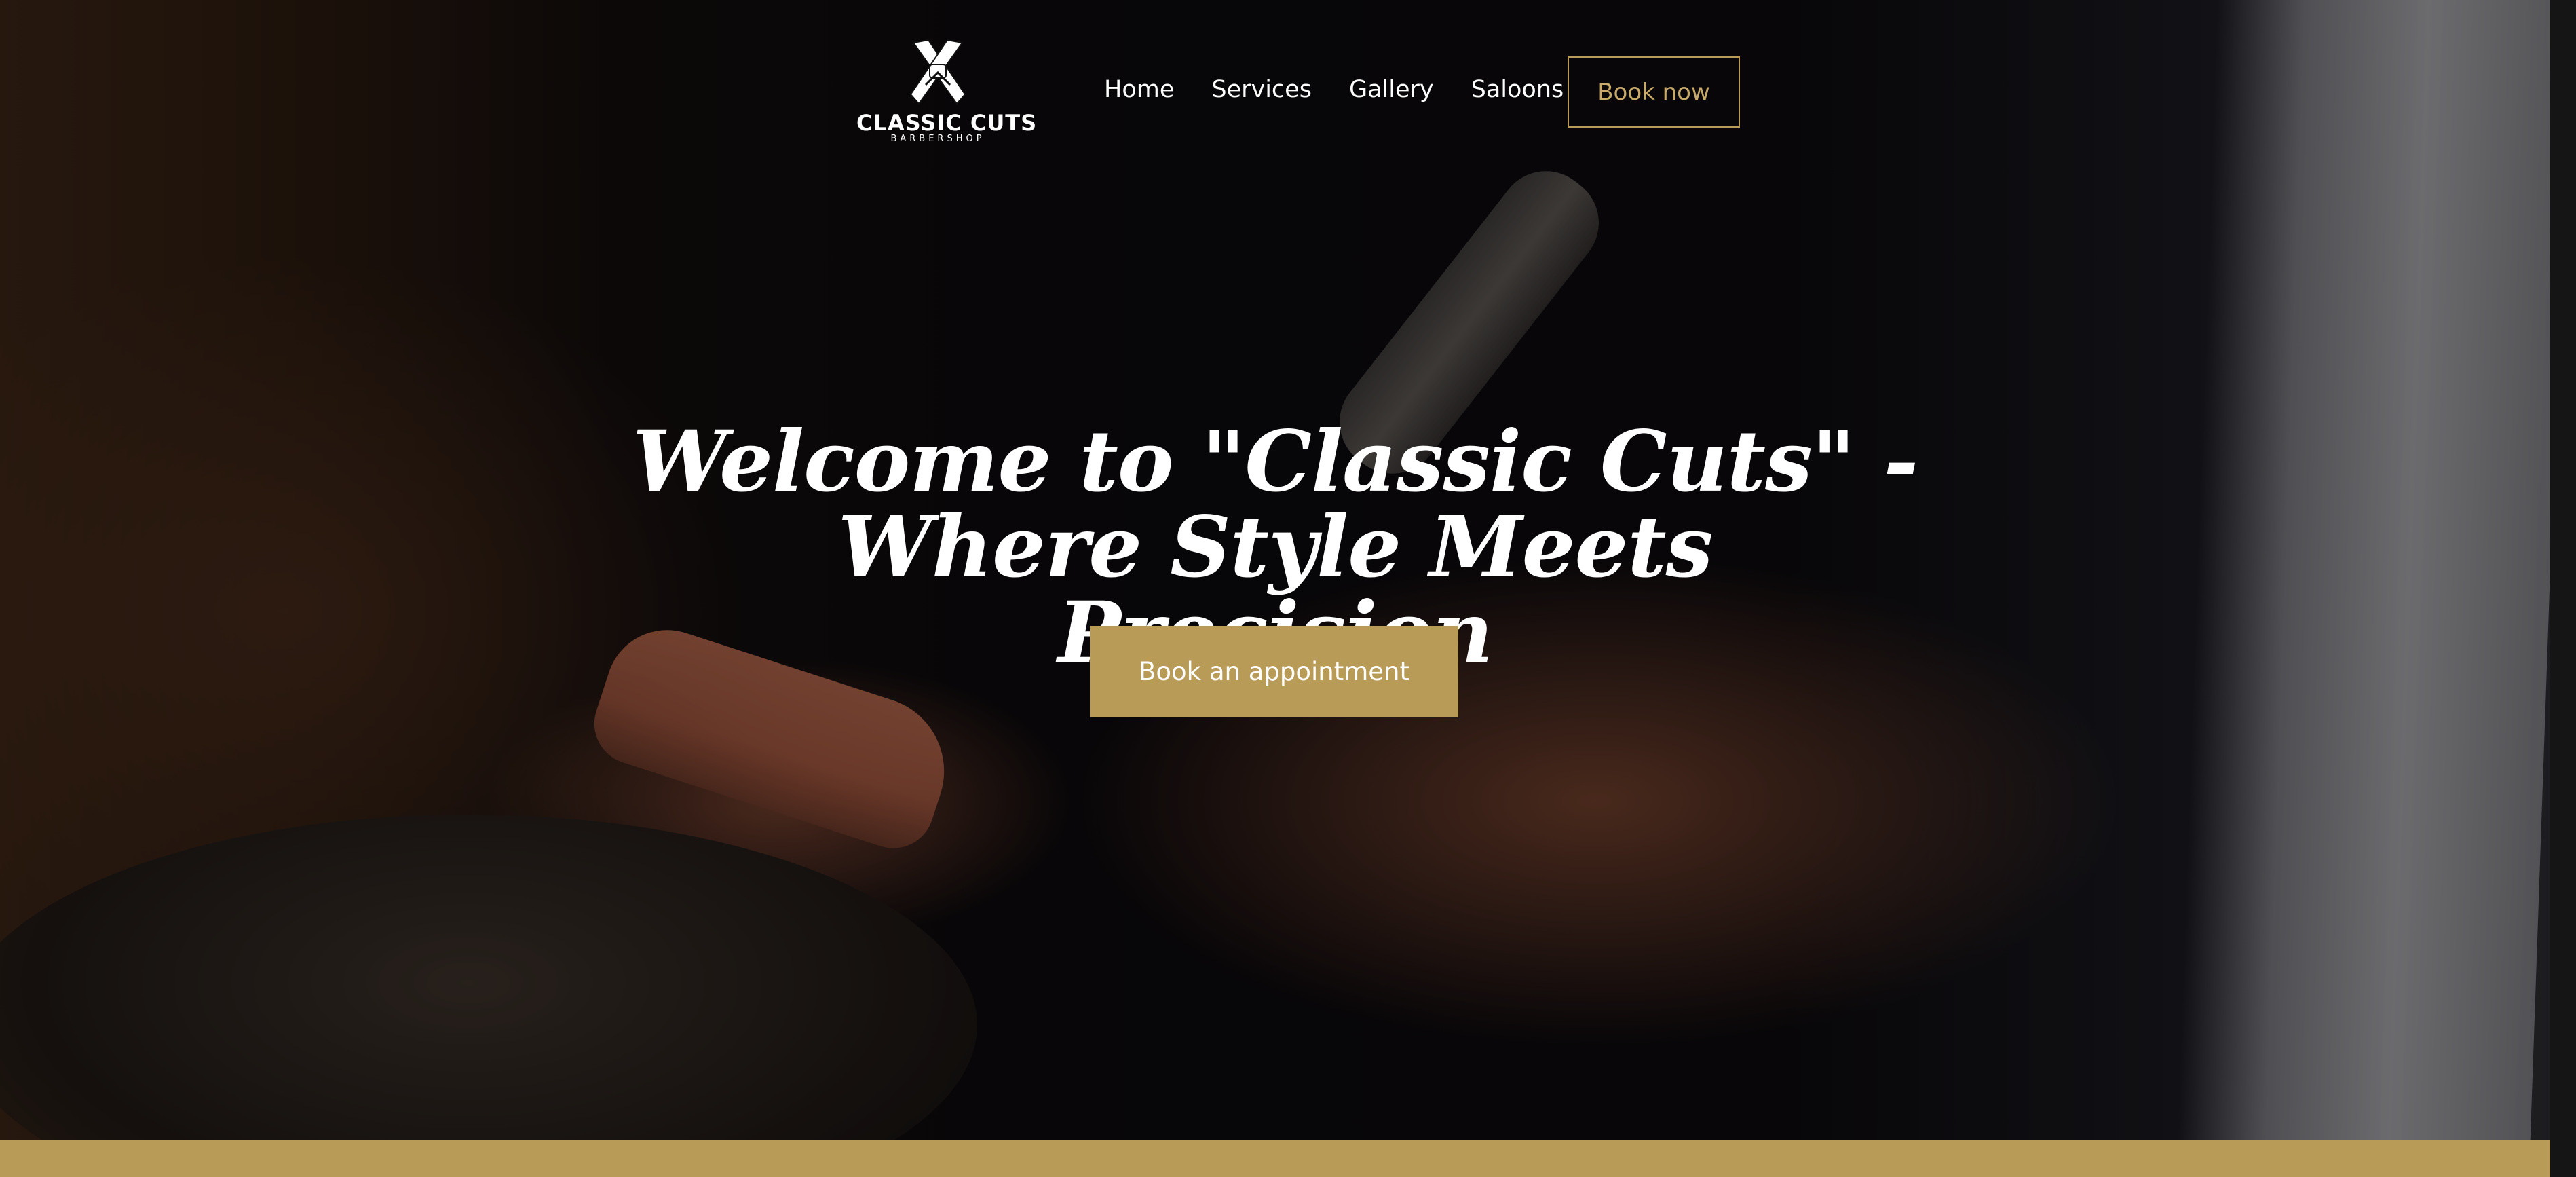 The height and width of the screenshot is (1177, 2576). I want to click on main-nav: Home Services Gallery Saloons, so click(1334, 90).